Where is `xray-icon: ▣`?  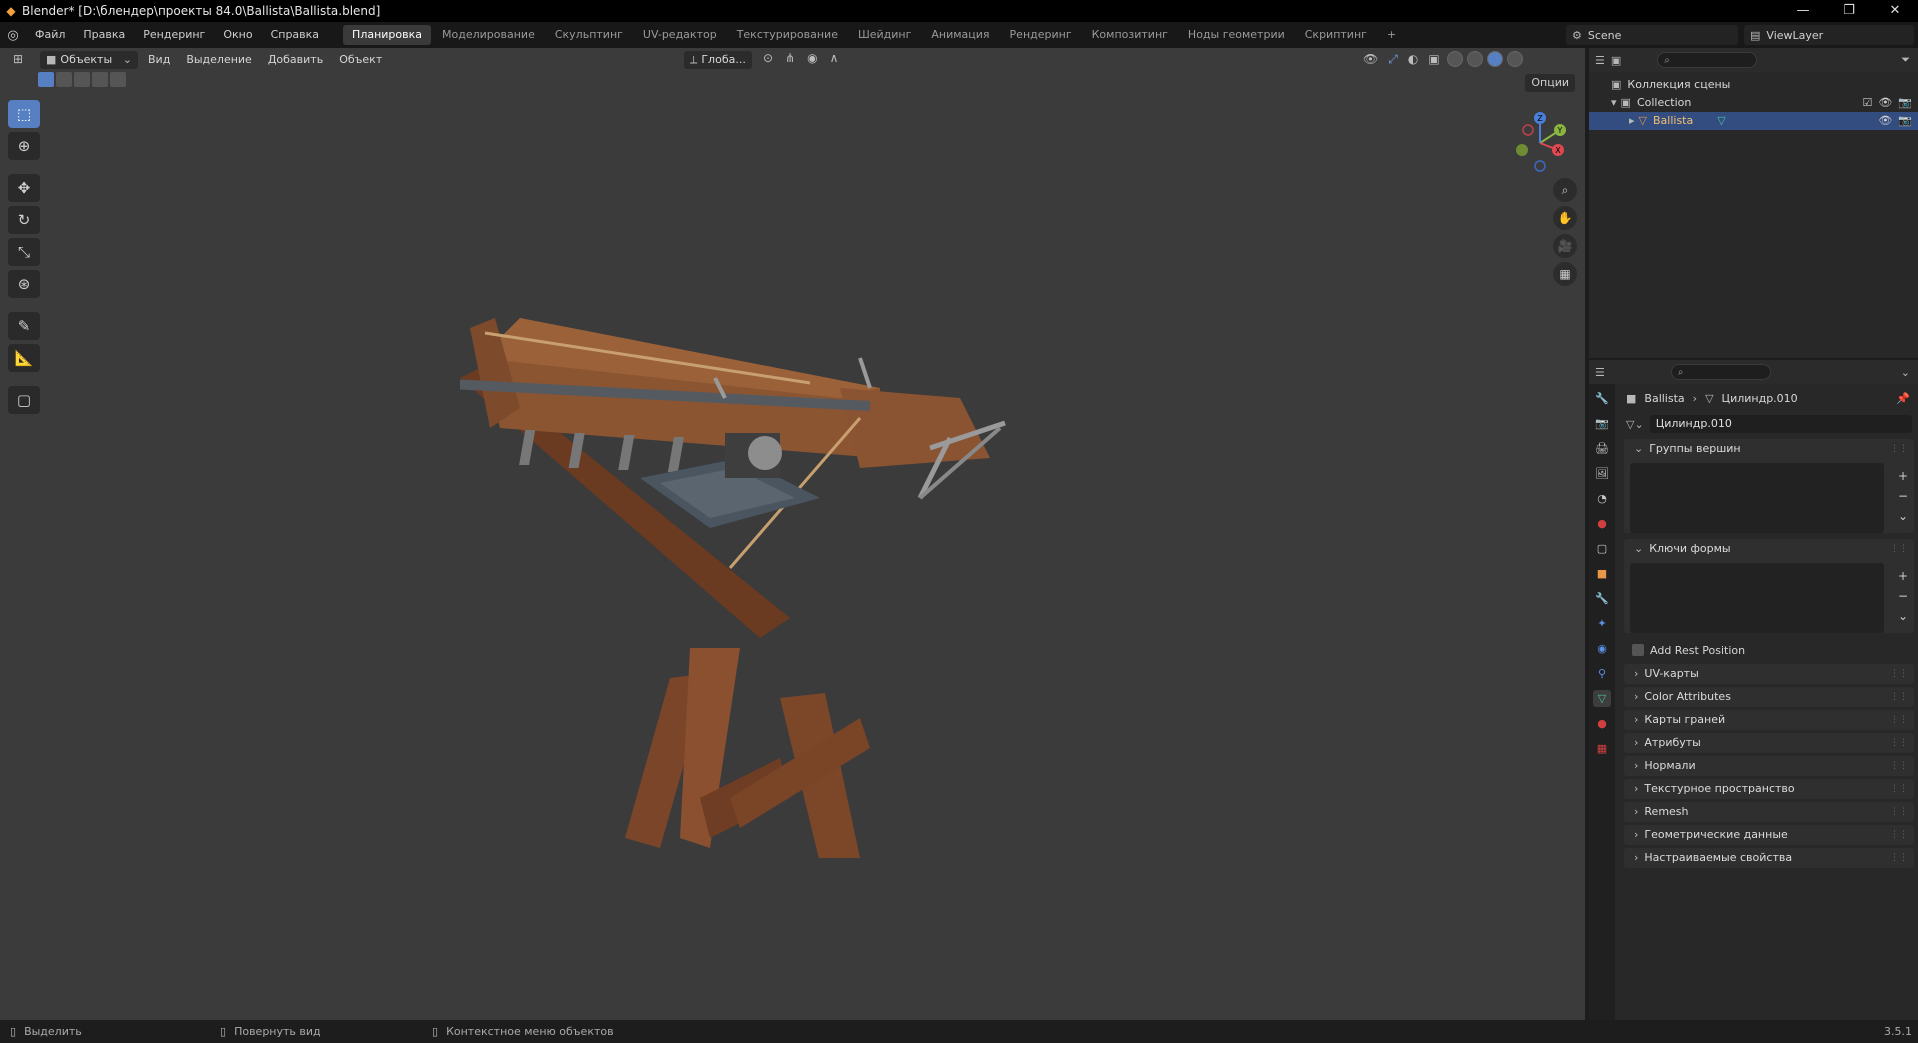
xray-icon: ▣ is located at coordinates (1433, 59).